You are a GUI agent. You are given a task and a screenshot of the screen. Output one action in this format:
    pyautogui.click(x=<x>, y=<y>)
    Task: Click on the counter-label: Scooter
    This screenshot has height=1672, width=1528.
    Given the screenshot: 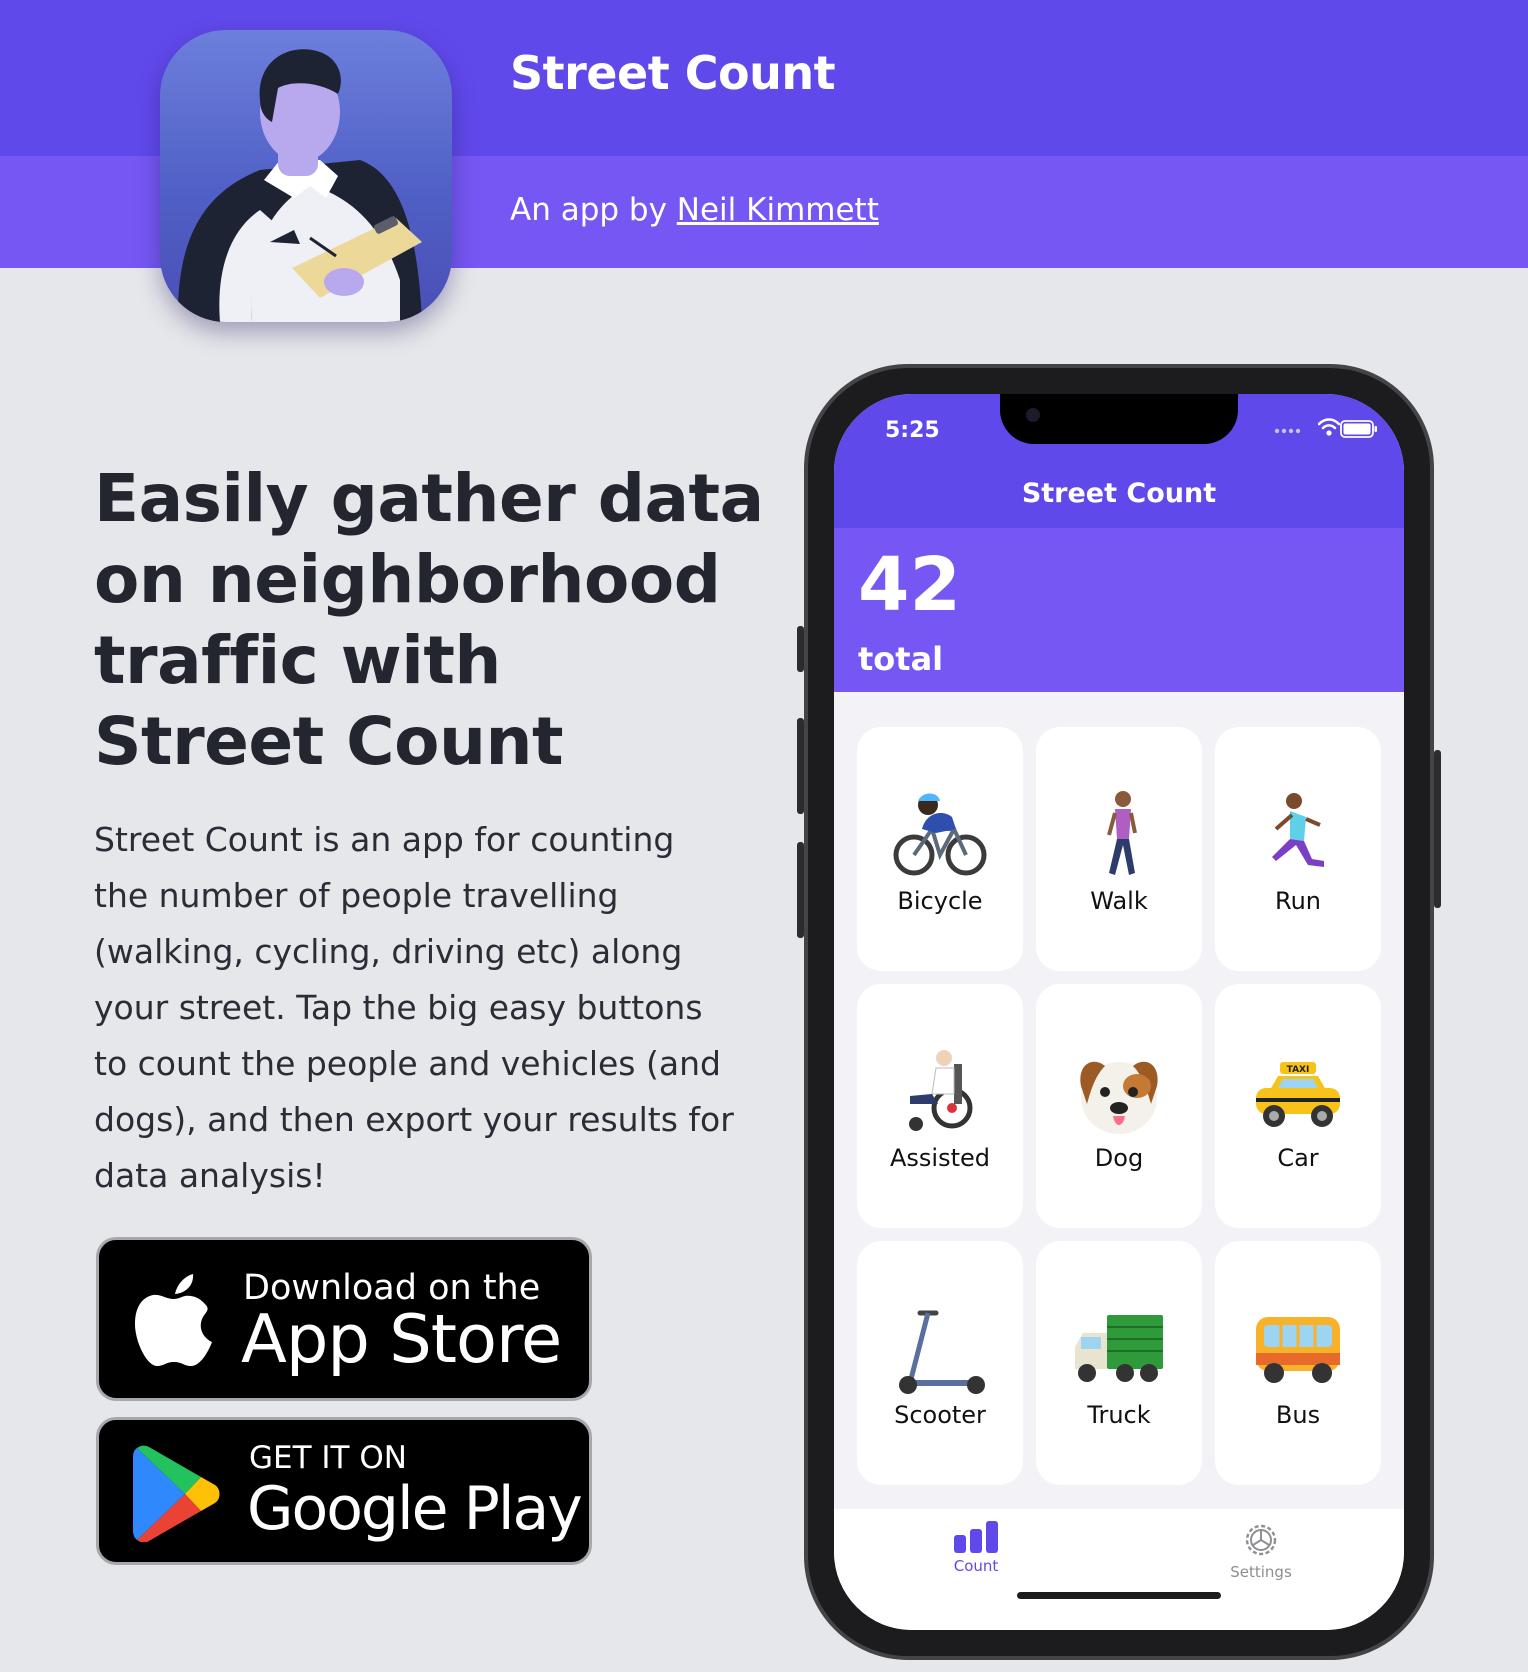 What is the action you would take?
    pyautogui.click(x=940, y=1415)
    